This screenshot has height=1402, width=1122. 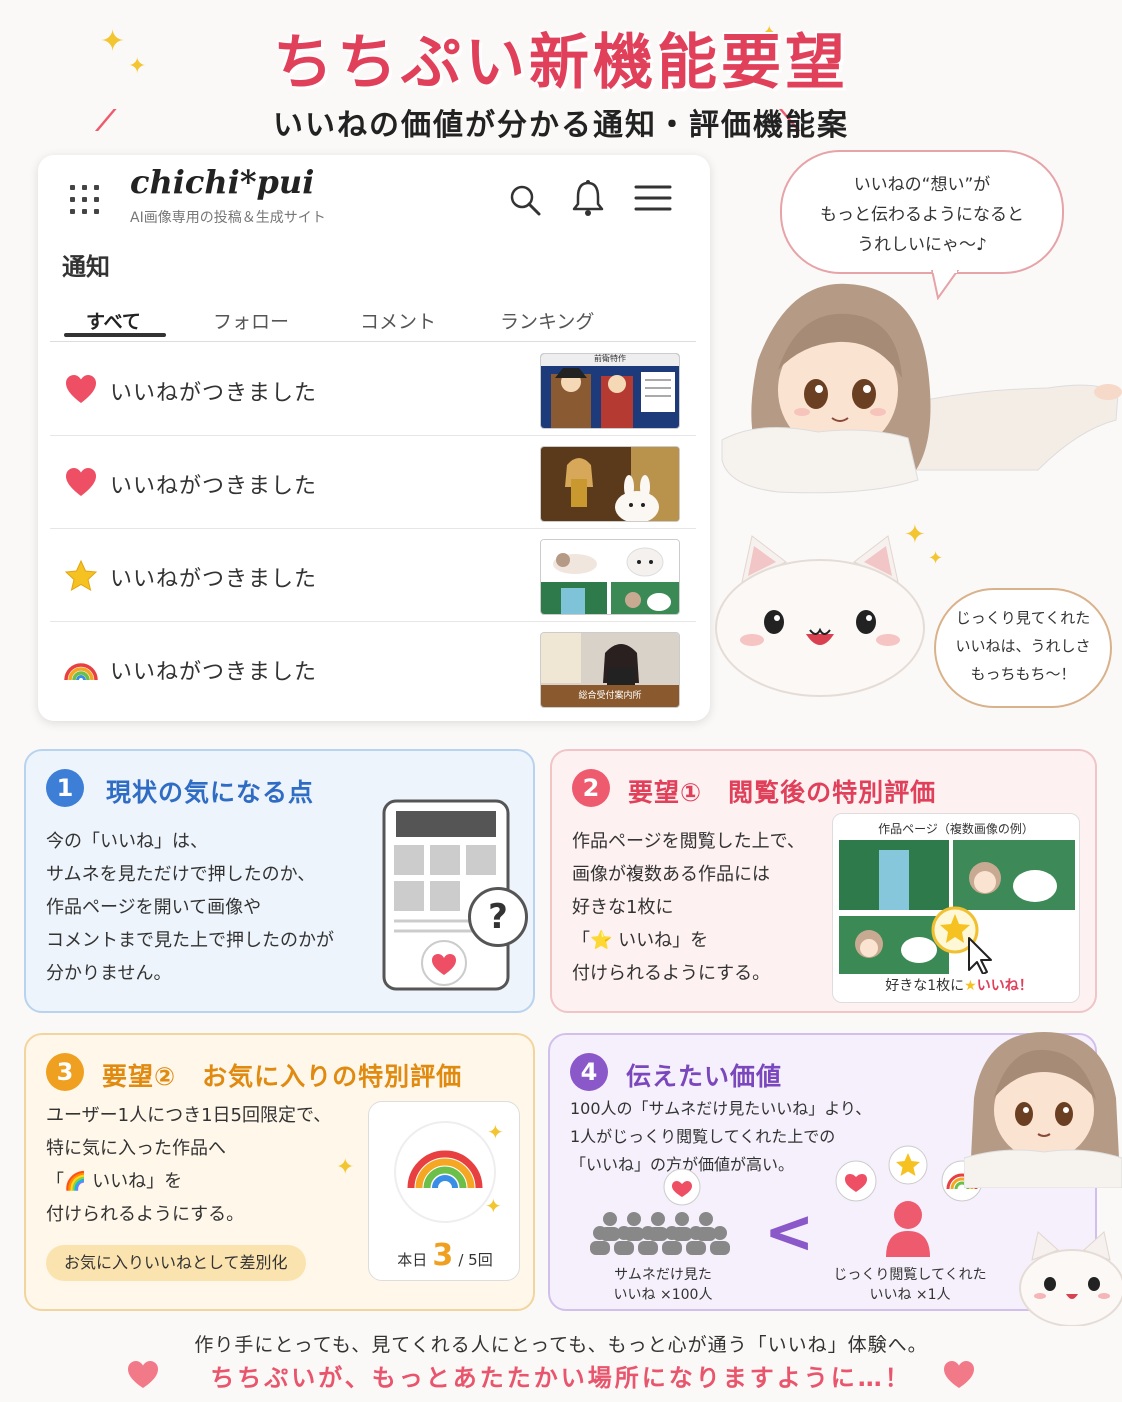 I want to click on body-line: 特に気に入った作品へ, so click(x=136, y=1148).